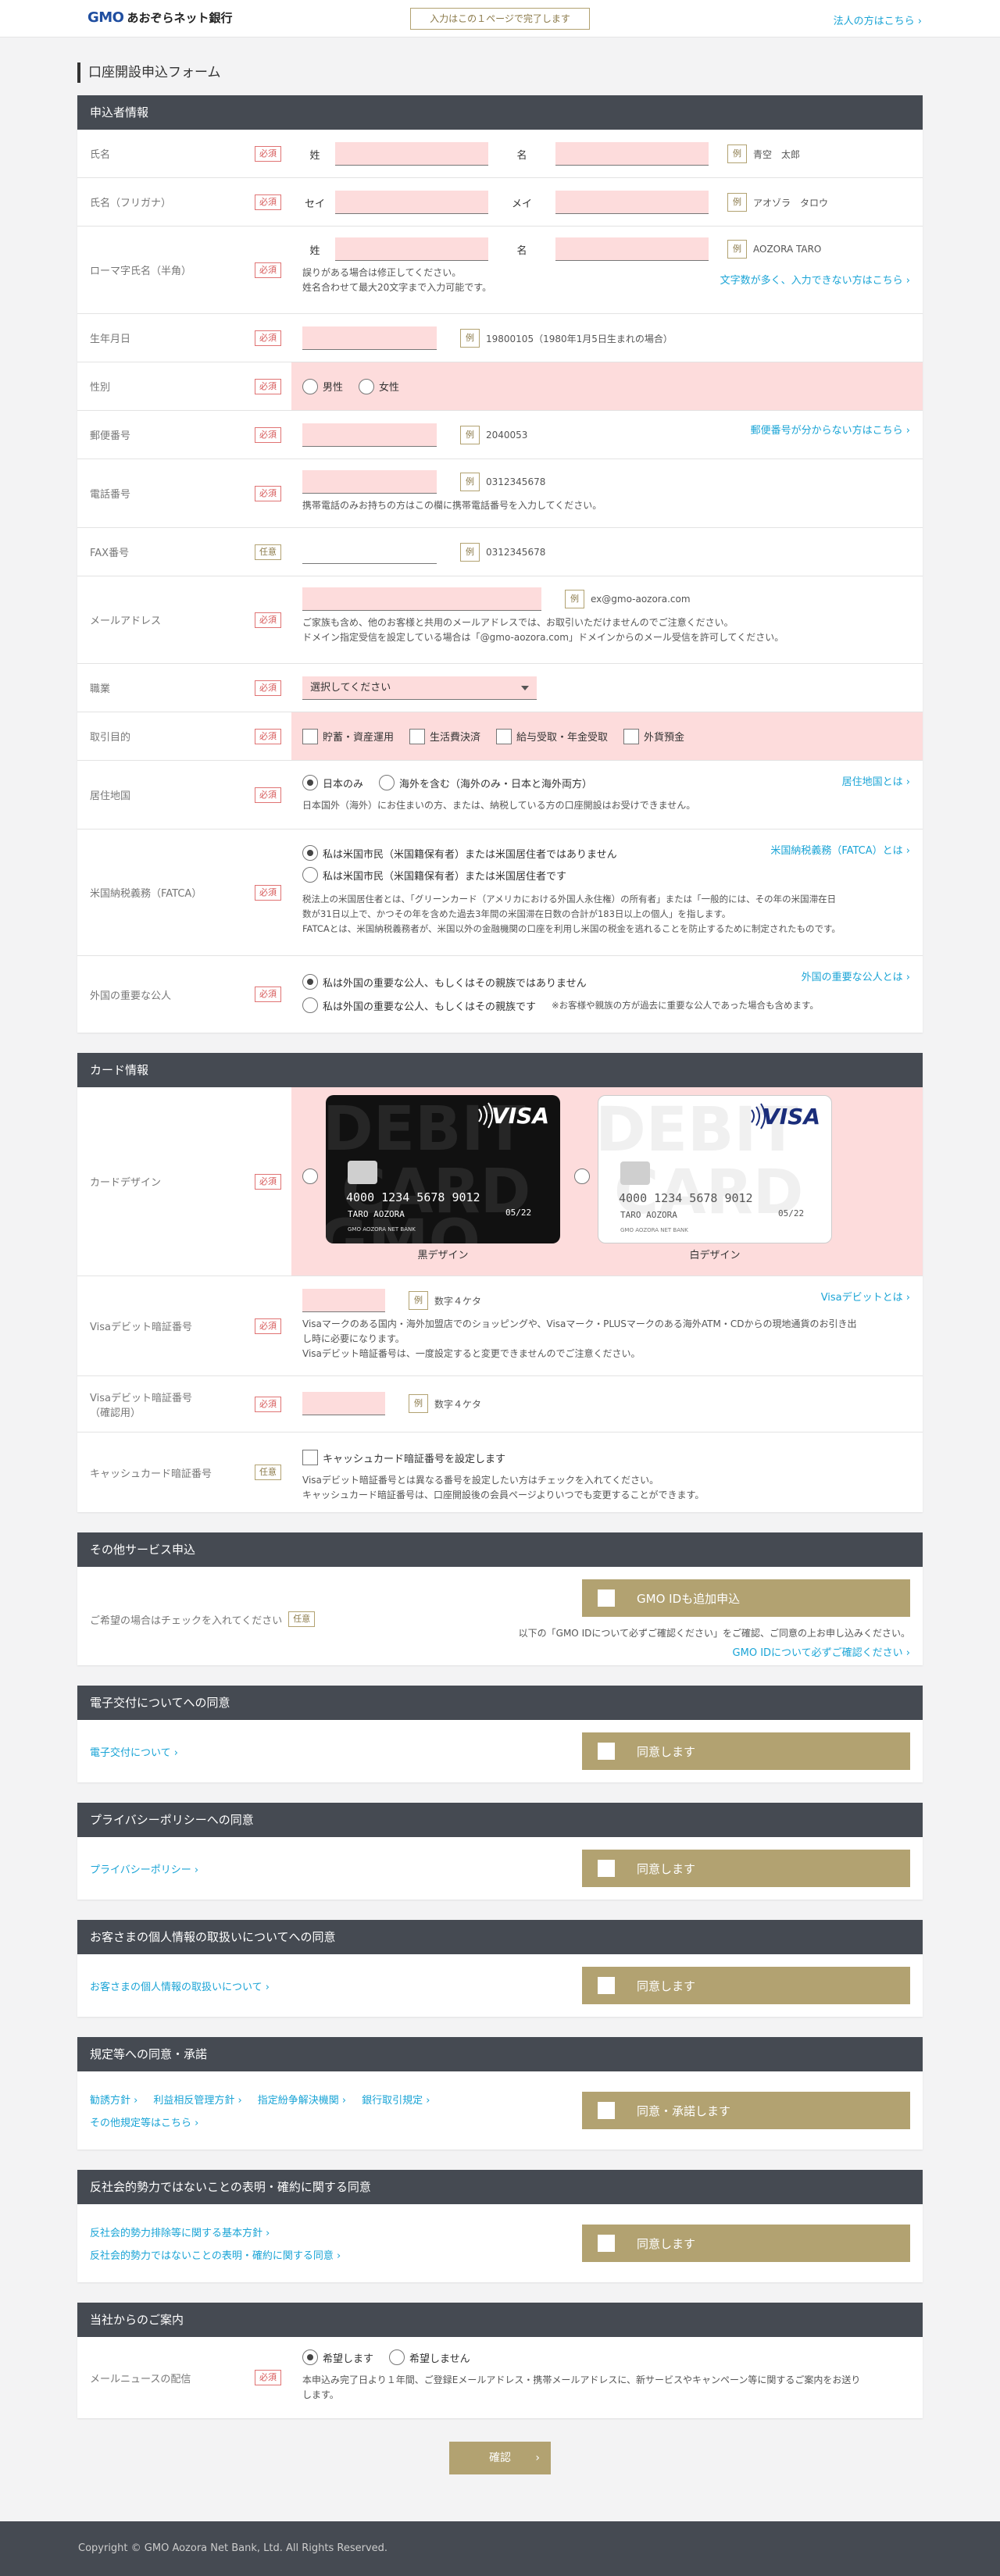  What do you see at coordinates (746, 2243) in the screenshot?
I see `antisocial-agree-button: 同意します` at bounding box center [746, 2243].